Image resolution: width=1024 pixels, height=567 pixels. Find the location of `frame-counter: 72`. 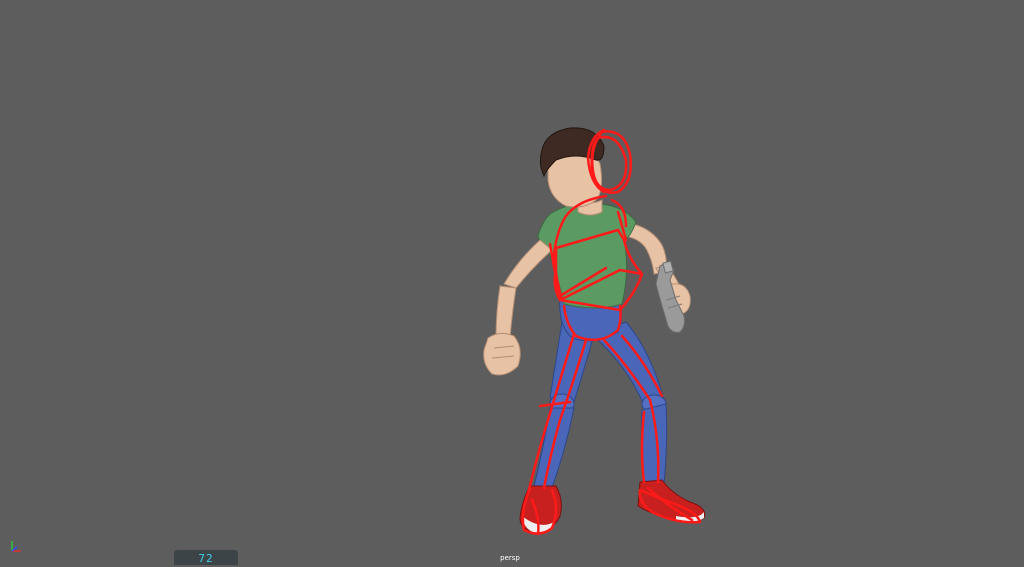

frame-counter: 72 is located at coordinates (206, 557).